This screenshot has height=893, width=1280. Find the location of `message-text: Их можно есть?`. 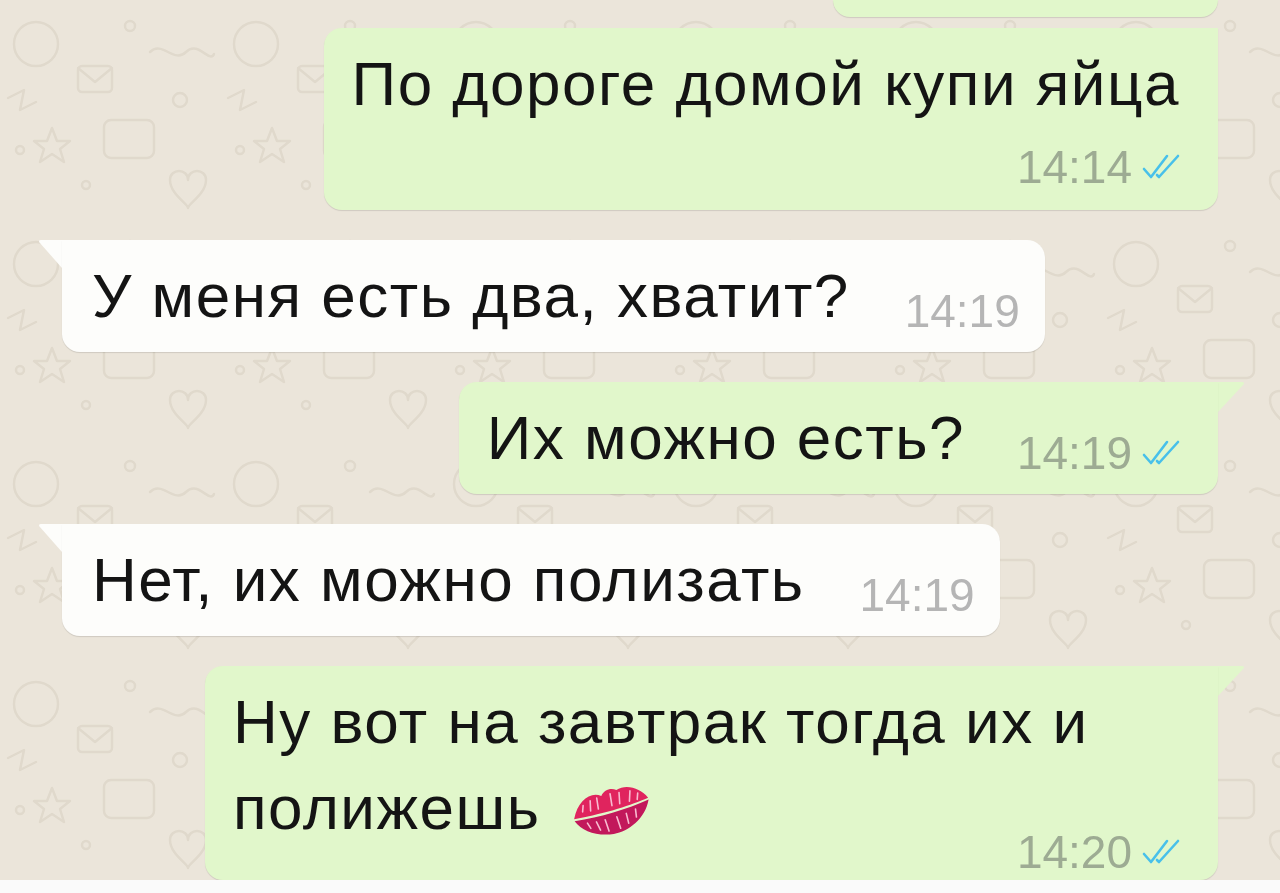

message-text: Их можно есть? is located at coordinates (725, 437).